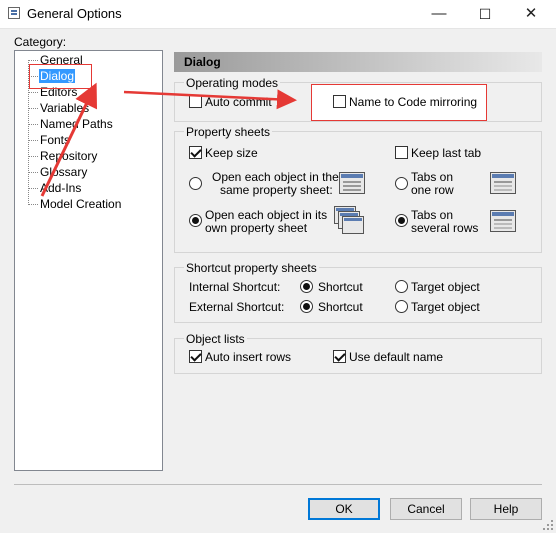 The height and width of the screenshot is (533, 556). What do you see at coordinates (168, 139) in the screenshot?
I see `annotation-arrows` at bounding box center [168, 139].